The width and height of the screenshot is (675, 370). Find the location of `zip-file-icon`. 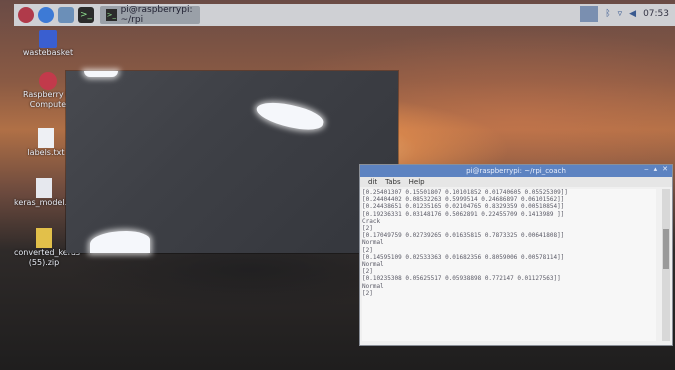

zip-file-icon is located at coordinates (44, 238).